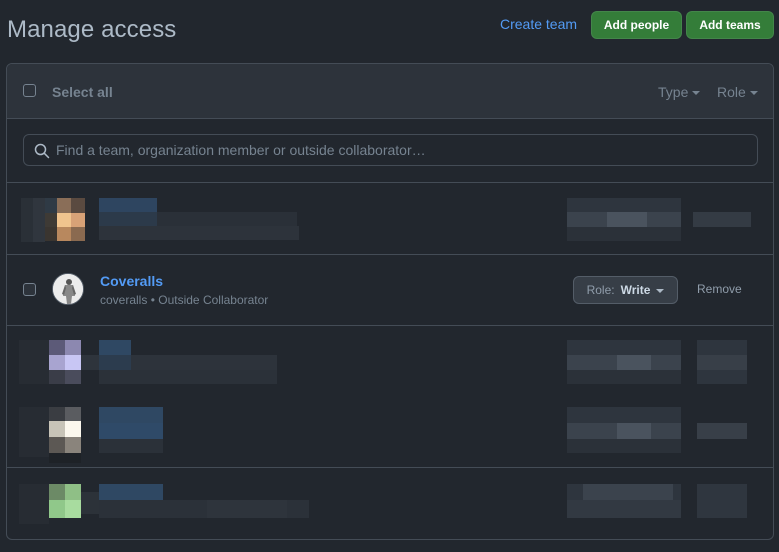 This screenshot has width=779, height=552. I want to click on select-all-checkbox, so click(29, 90).